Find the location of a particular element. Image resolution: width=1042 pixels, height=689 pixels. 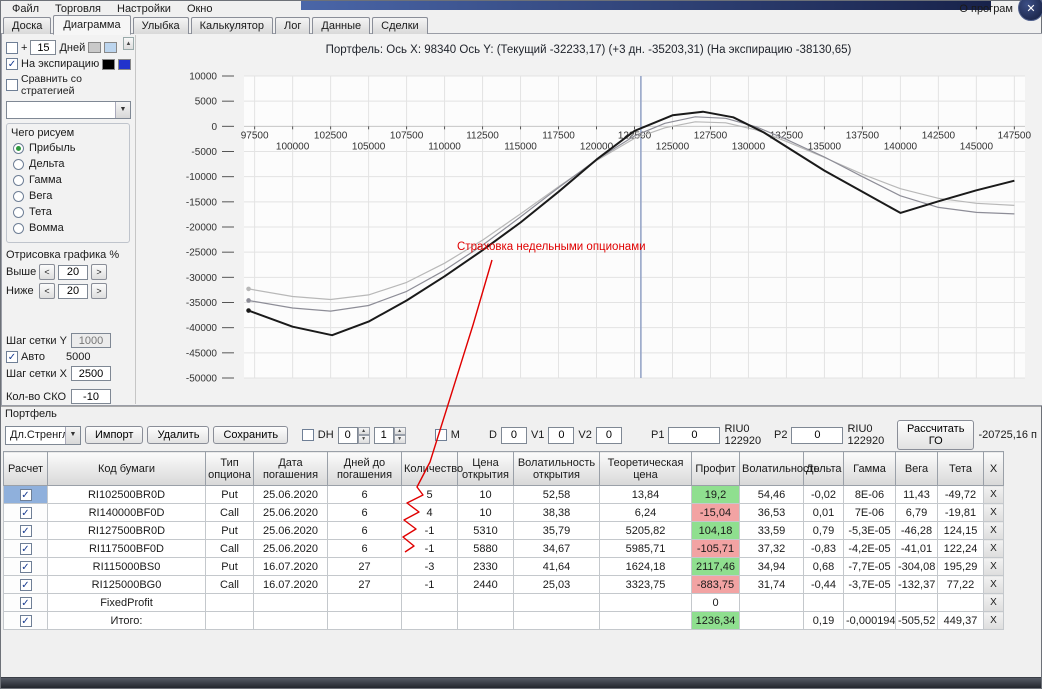

dh-spinner-2: ▲▼ is located at coordinates (389, 435).